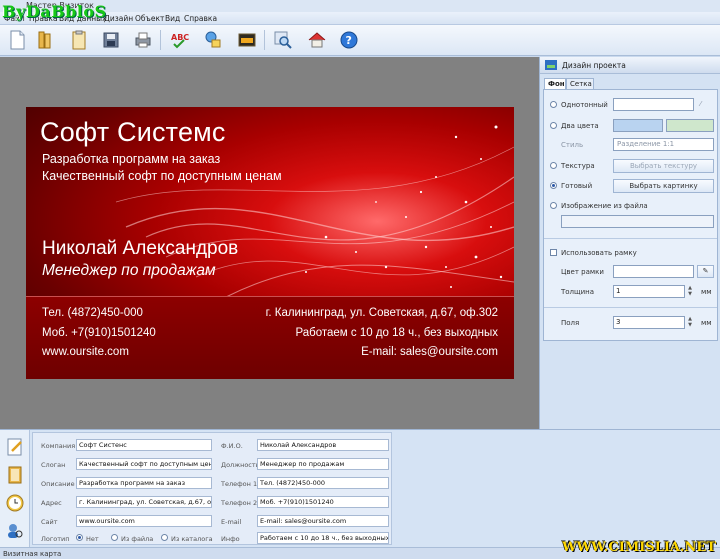 The image size is (720, 559). What do you see at coordinates (578, 292) in the screenshot?
I see `thickness-label: Толщина` at bounding box center [578, 292].